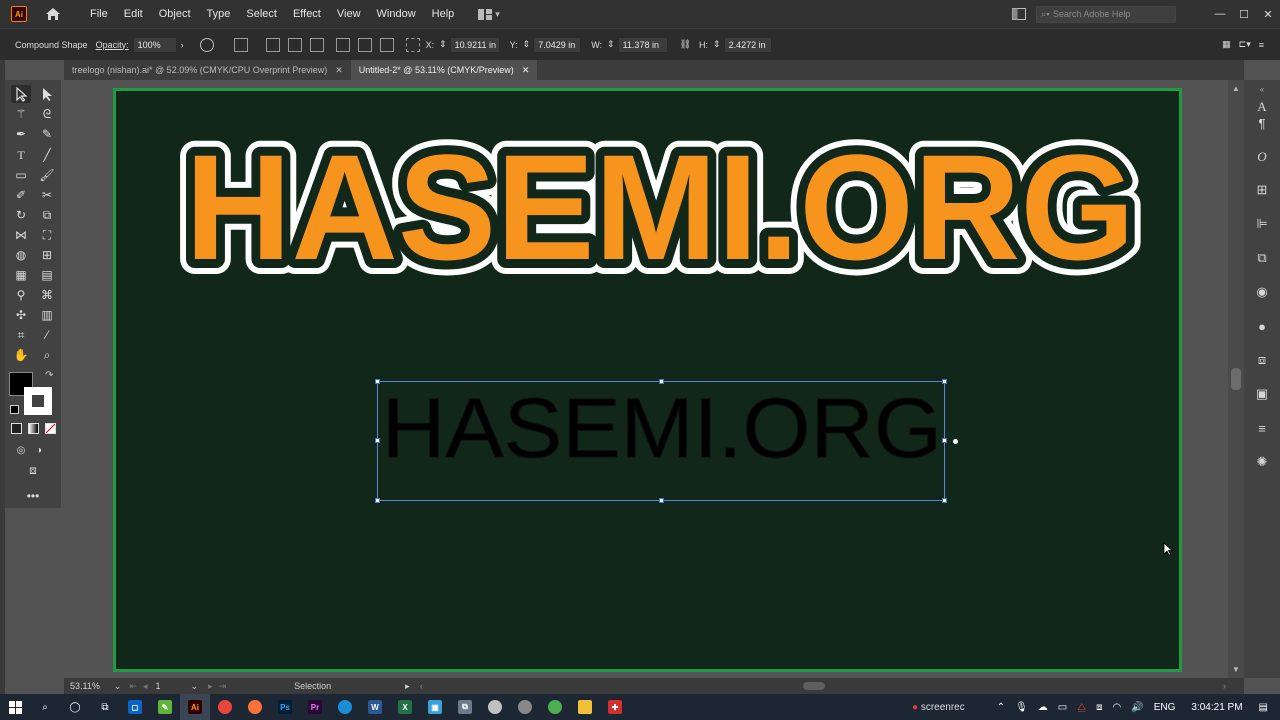  Describe the element at coordinates (1165, 707) in the screenshot. I see `language-indicator: ENG` at that location.